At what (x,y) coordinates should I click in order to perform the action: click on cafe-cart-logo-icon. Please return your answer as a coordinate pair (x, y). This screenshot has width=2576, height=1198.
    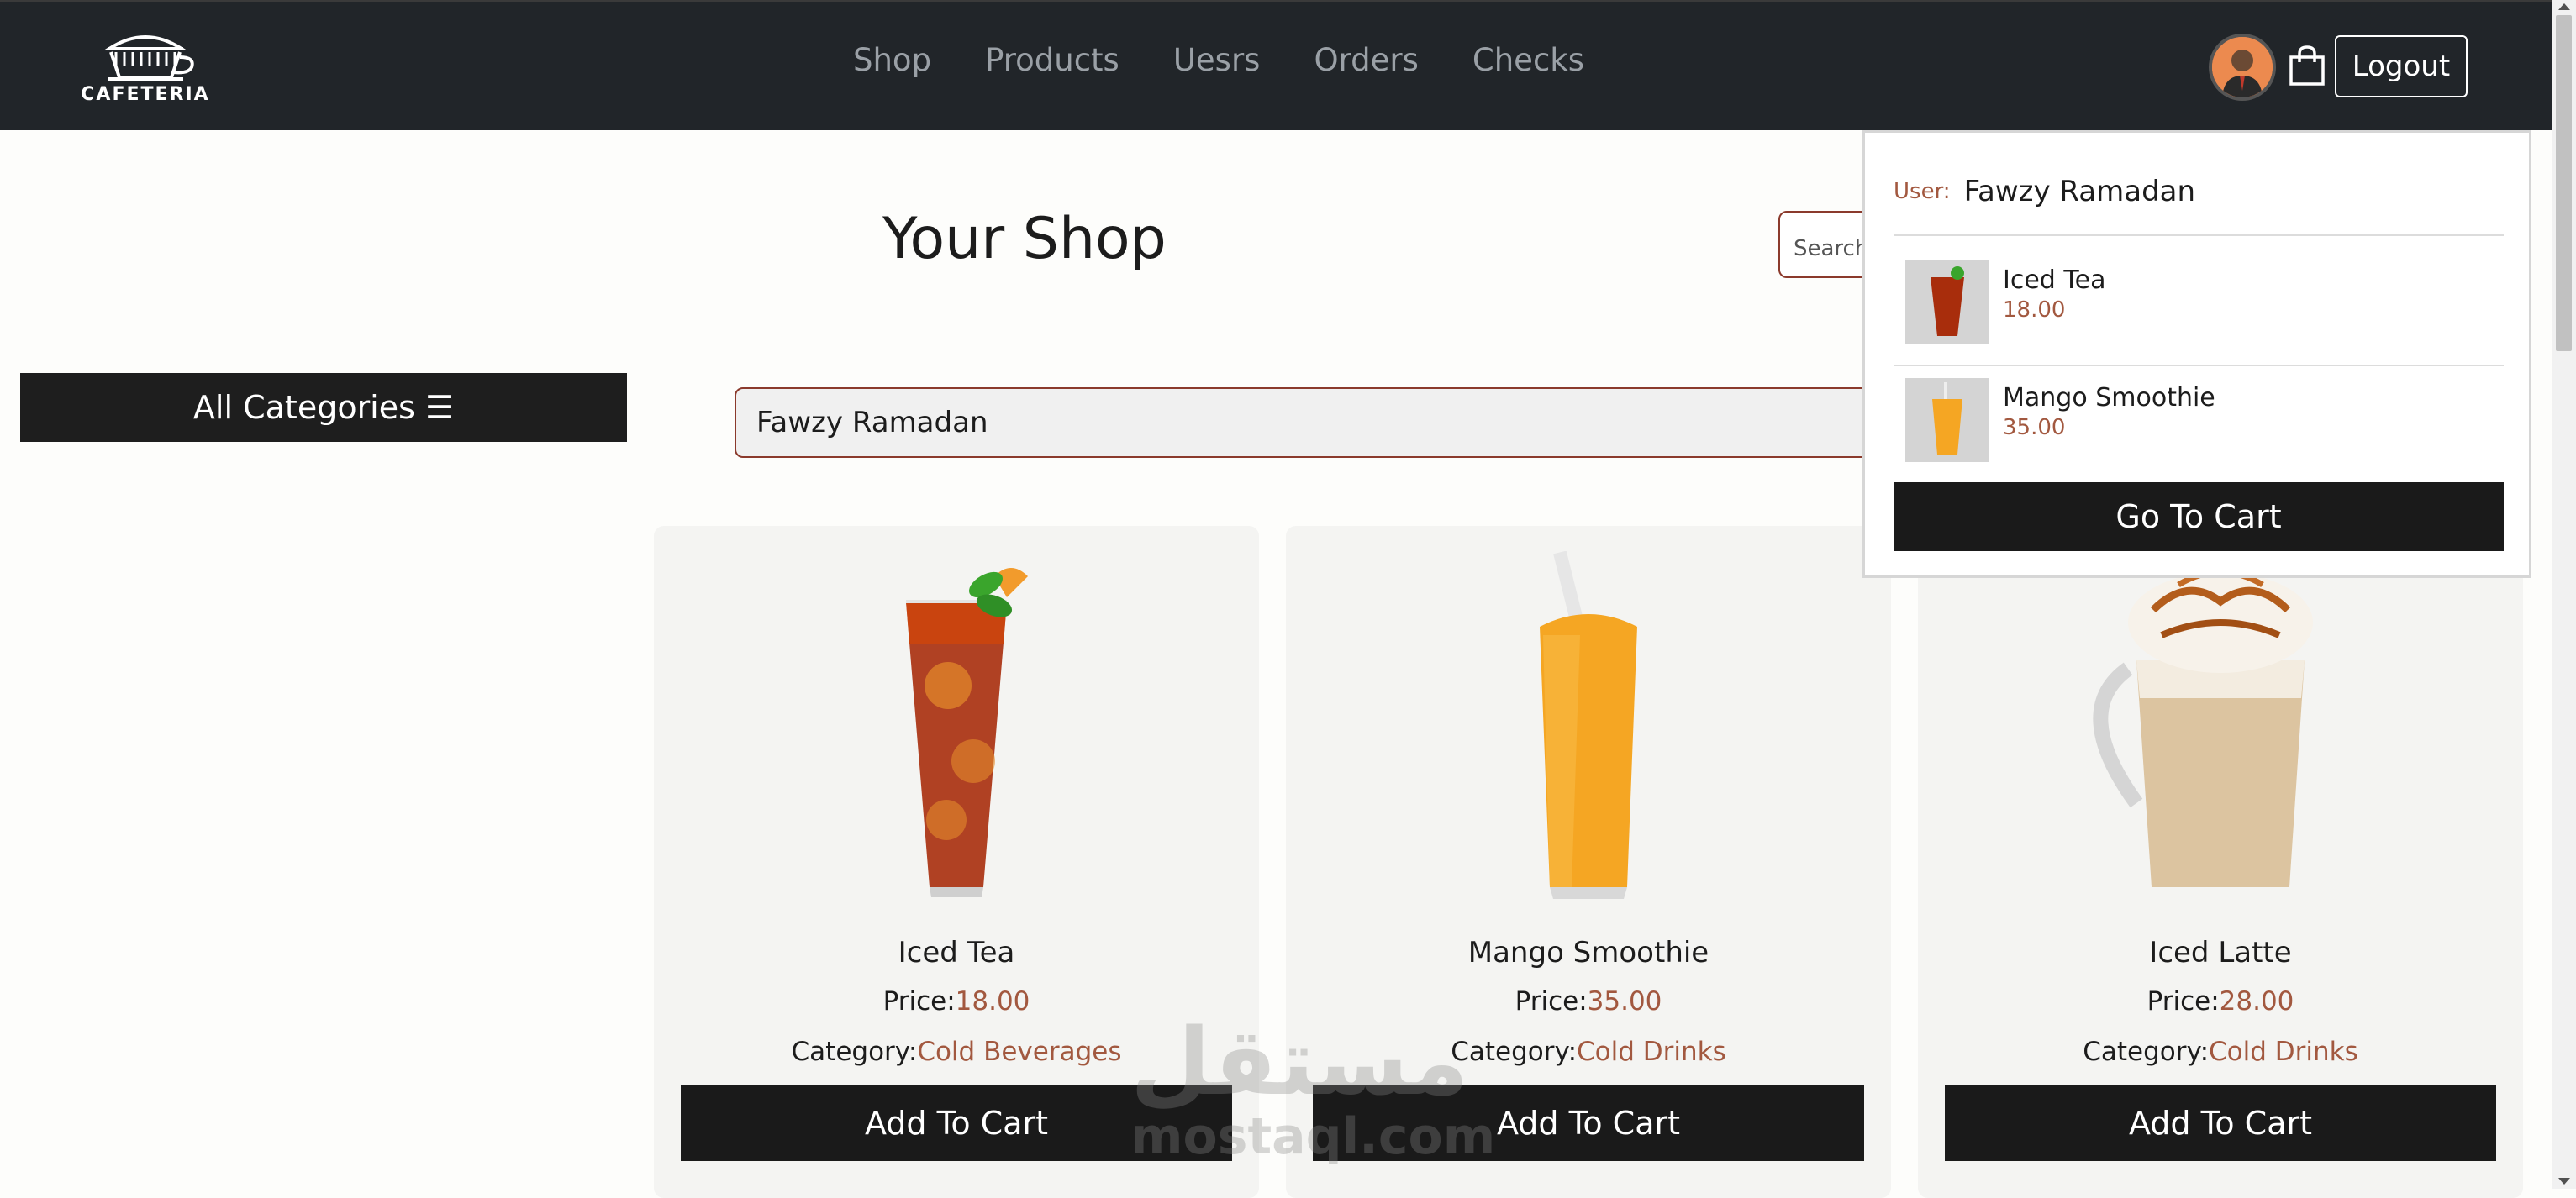
    Looking at the image, I should click on (148, 58).